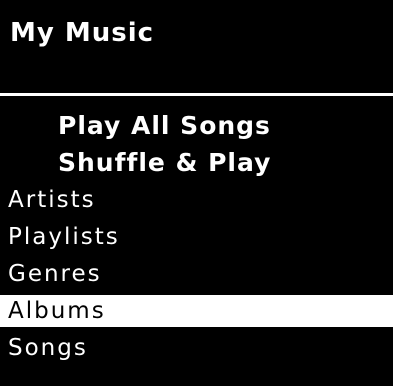 The width and height of the screenshot is (393, 386). I want to click on menu-item-playlists: Playlists, so click(196, 237).